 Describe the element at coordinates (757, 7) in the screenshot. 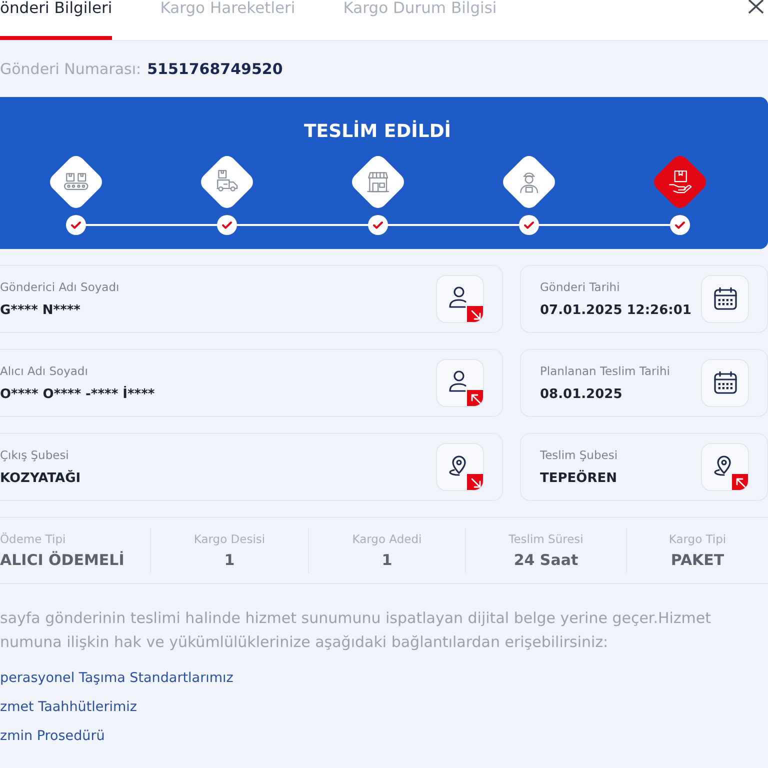

I see `close-icon` at that location.